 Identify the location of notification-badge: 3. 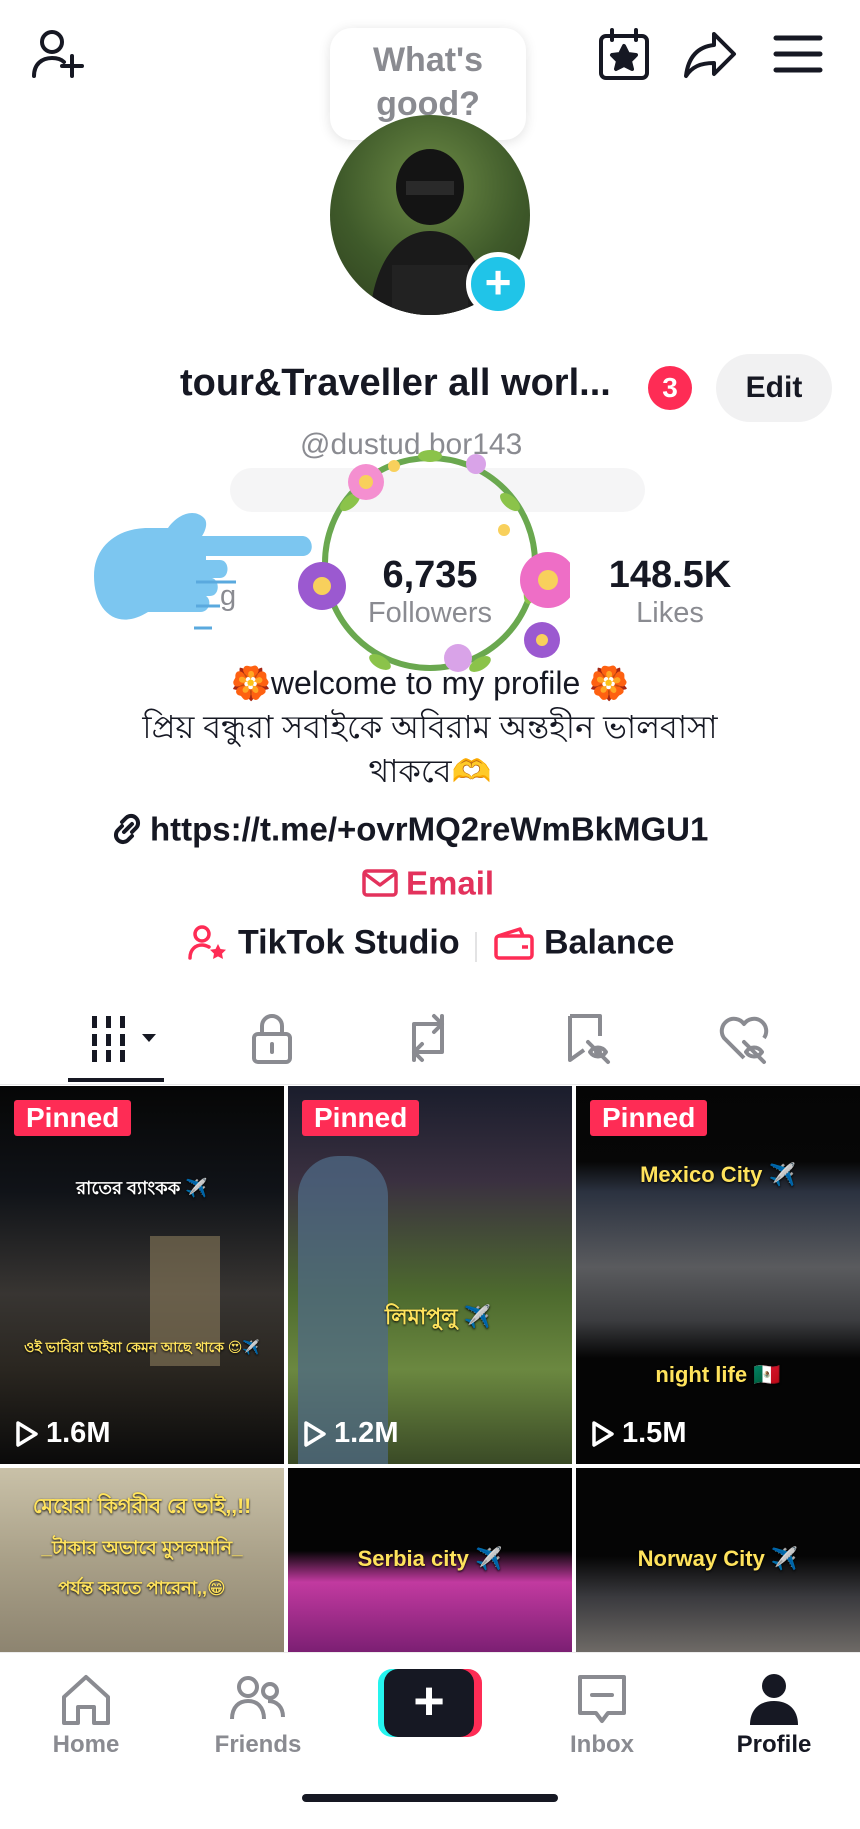
(670, 388).